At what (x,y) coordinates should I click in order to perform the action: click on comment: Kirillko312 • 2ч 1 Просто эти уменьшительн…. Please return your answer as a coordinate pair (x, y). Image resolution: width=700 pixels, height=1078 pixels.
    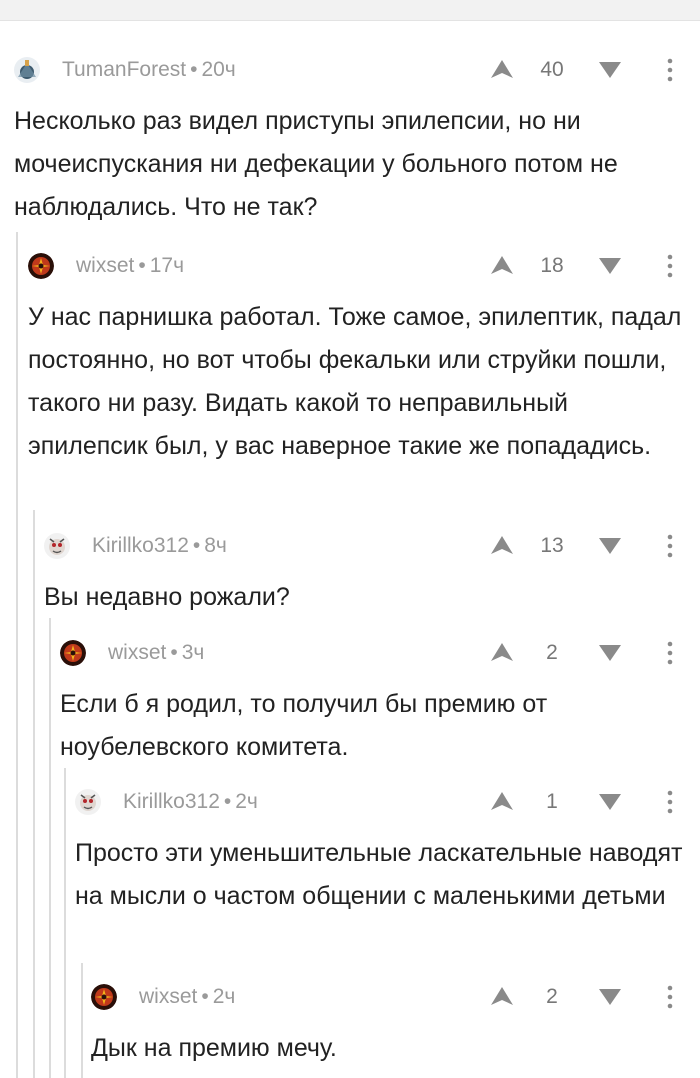
    Looking at the image, I should click on (387, 869).